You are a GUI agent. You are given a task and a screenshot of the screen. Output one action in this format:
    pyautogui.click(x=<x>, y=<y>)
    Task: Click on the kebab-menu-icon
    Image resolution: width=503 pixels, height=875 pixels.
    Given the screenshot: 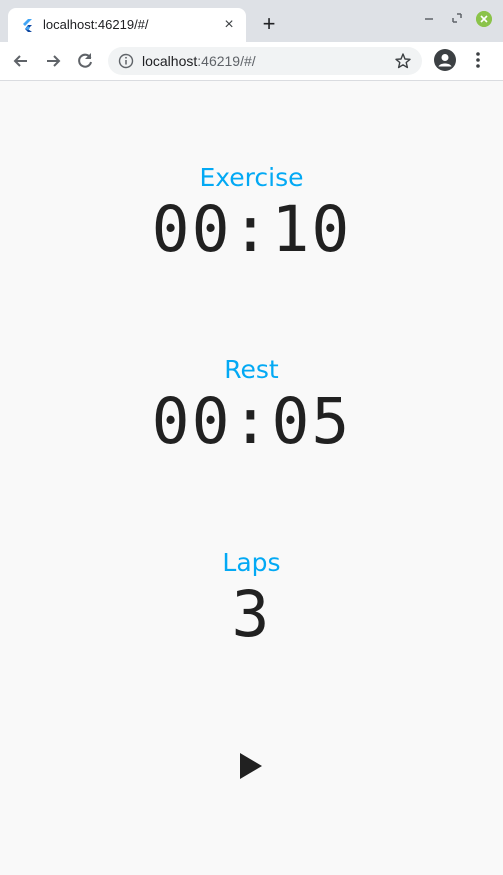 What is the action you would take?
    pyautogui.click(x=478, y=60)
    